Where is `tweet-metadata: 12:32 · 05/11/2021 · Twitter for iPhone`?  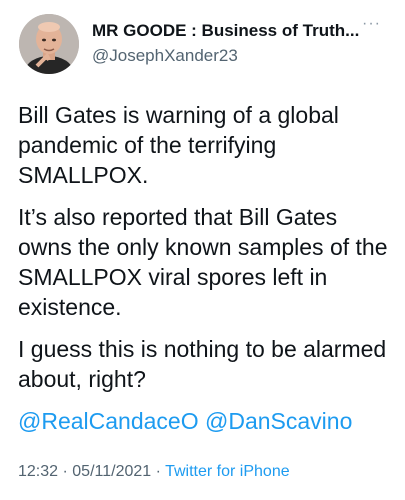
tweet-metadata: 12:32 · 05/11/2021 · Twitter for iPhone is located at coordinates (154, 472).